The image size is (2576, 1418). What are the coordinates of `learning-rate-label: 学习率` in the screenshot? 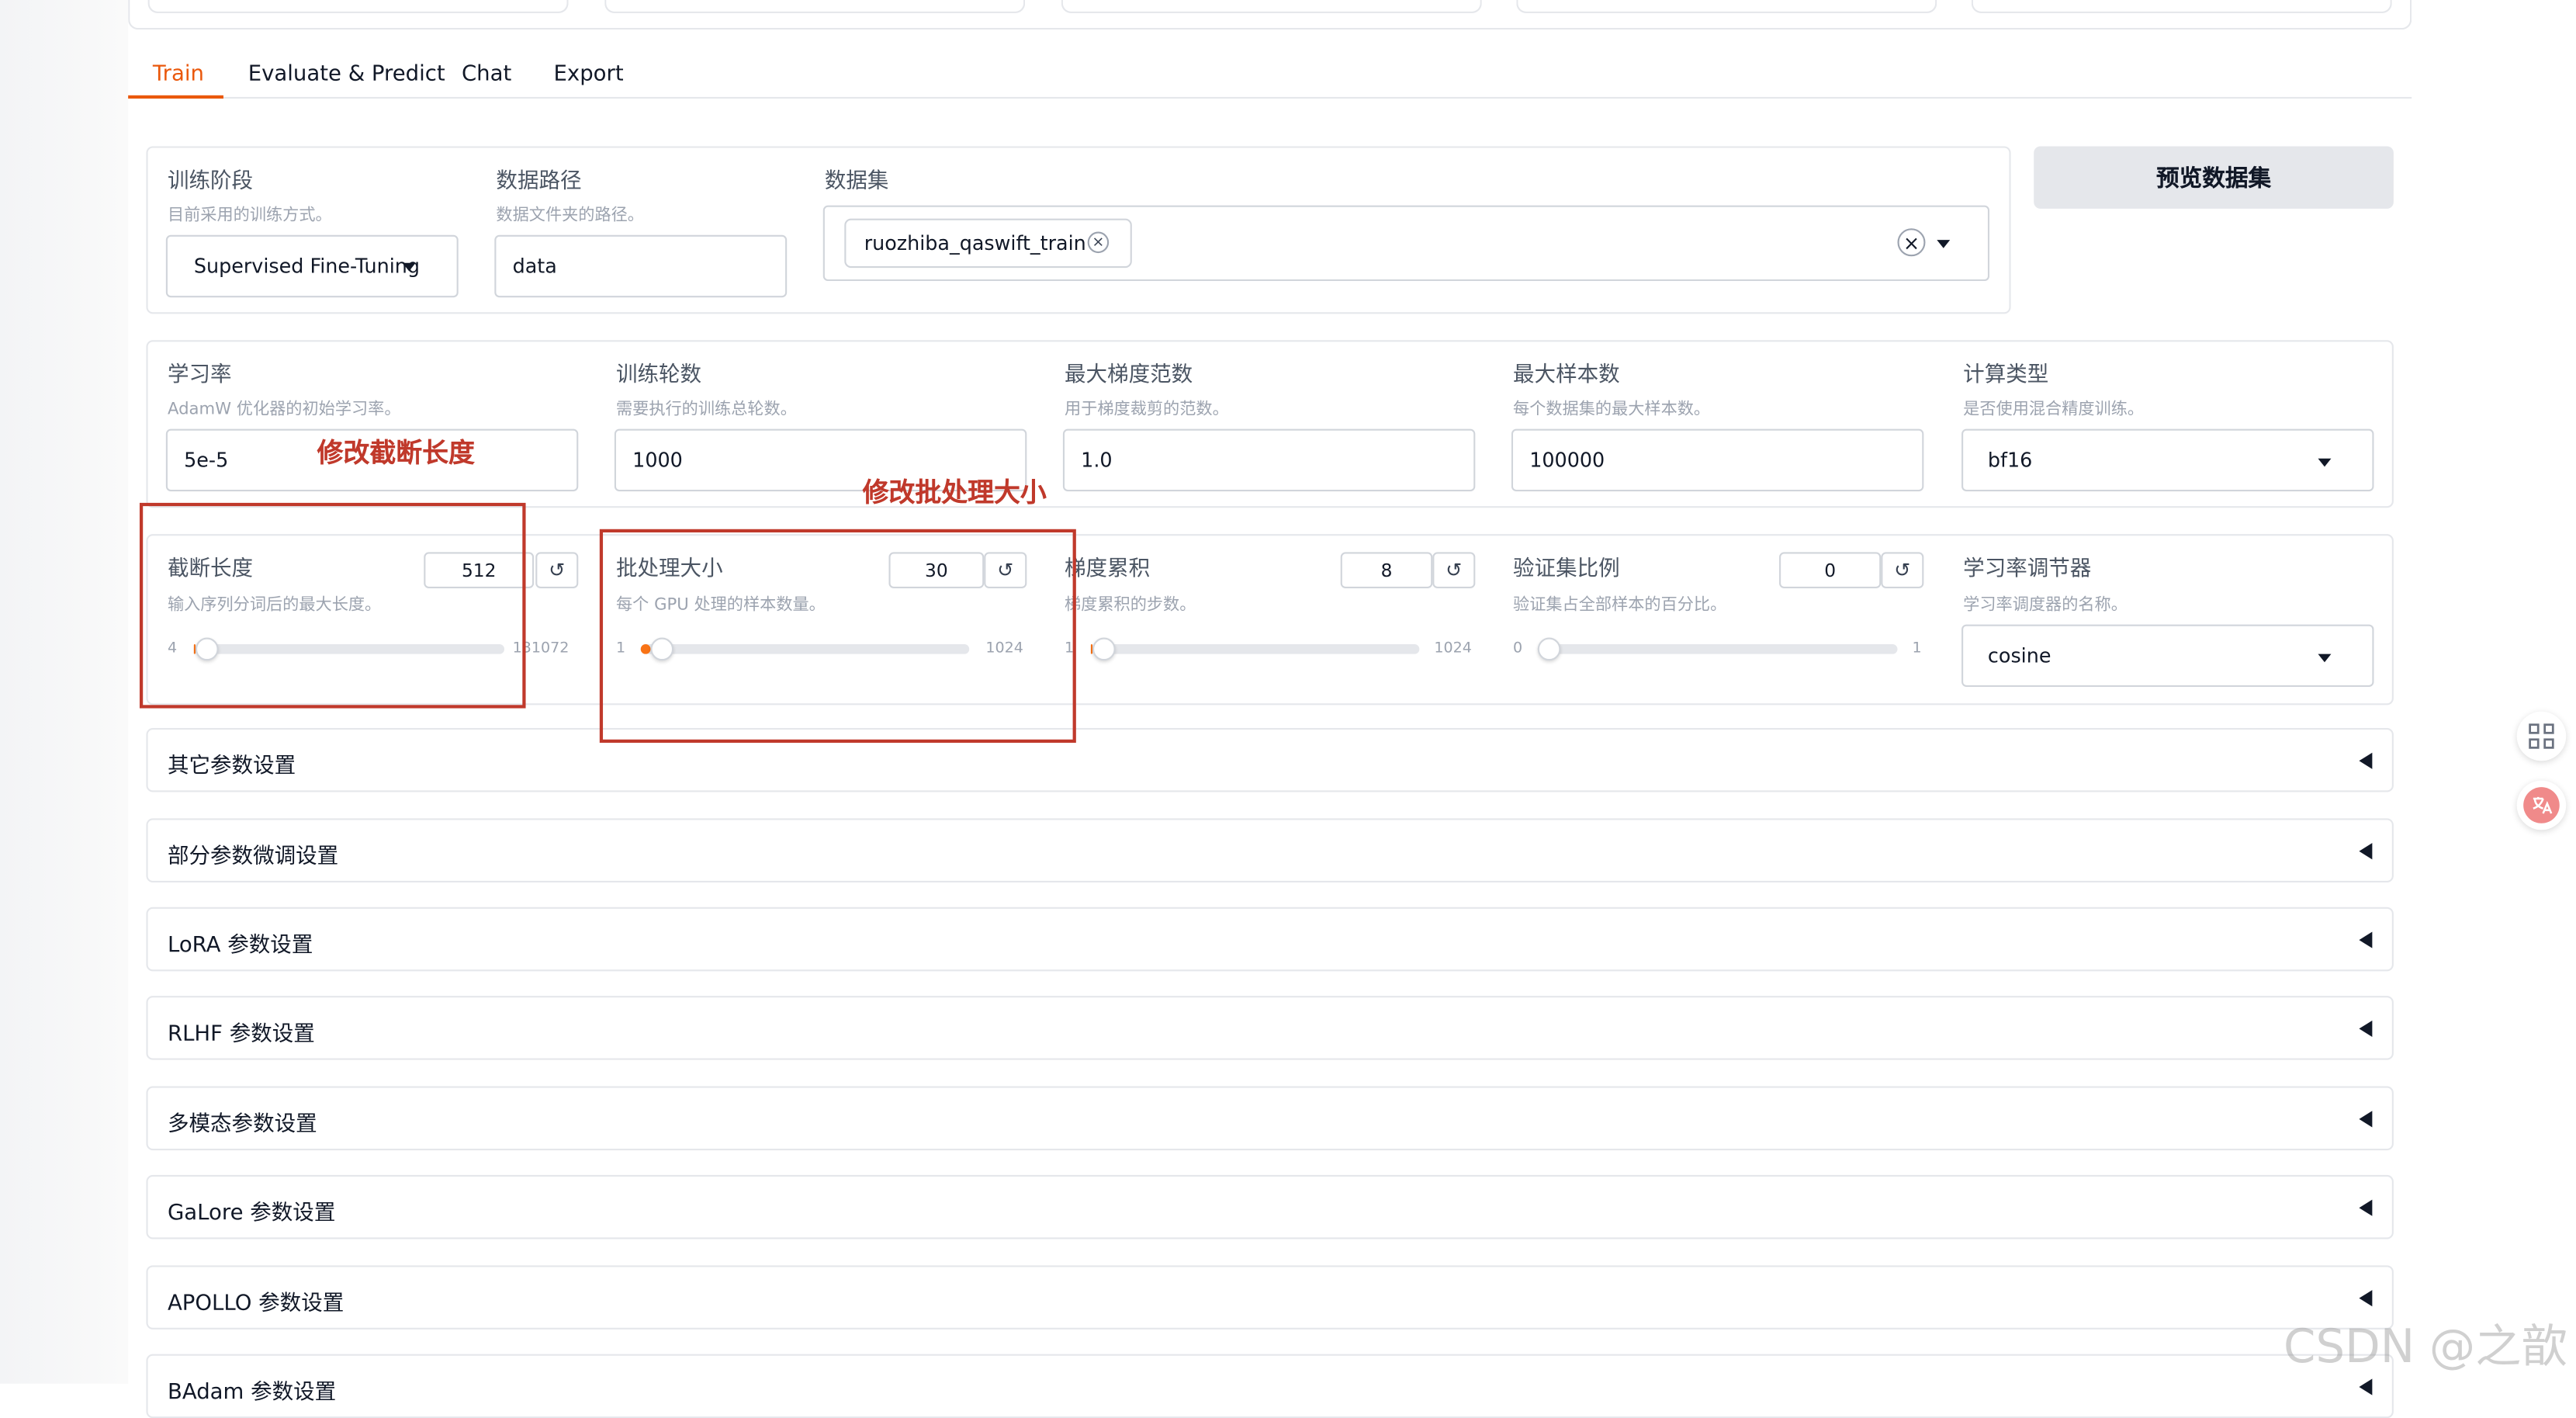 It's located at (199, 375).